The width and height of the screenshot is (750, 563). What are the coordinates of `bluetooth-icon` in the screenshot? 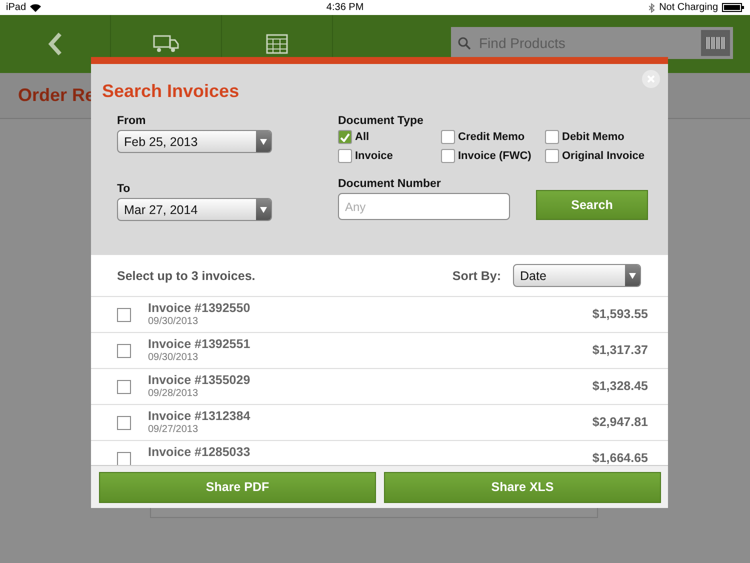 It's located at (652, 7).